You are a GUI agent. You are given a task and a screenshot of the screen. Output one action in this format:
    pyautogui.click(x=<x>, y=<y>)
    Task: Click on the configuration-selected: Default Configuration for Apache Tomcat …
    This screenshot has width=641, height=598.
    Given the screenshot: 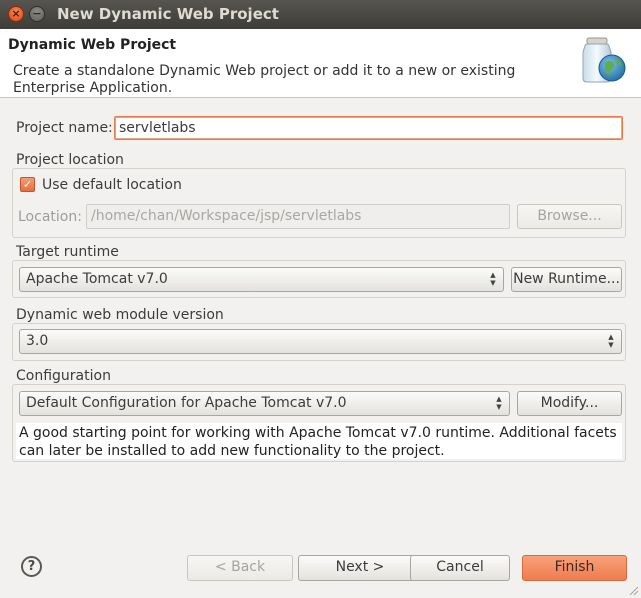 What is the action you would take?
    pyautogui.click(x=186, y=403)
    